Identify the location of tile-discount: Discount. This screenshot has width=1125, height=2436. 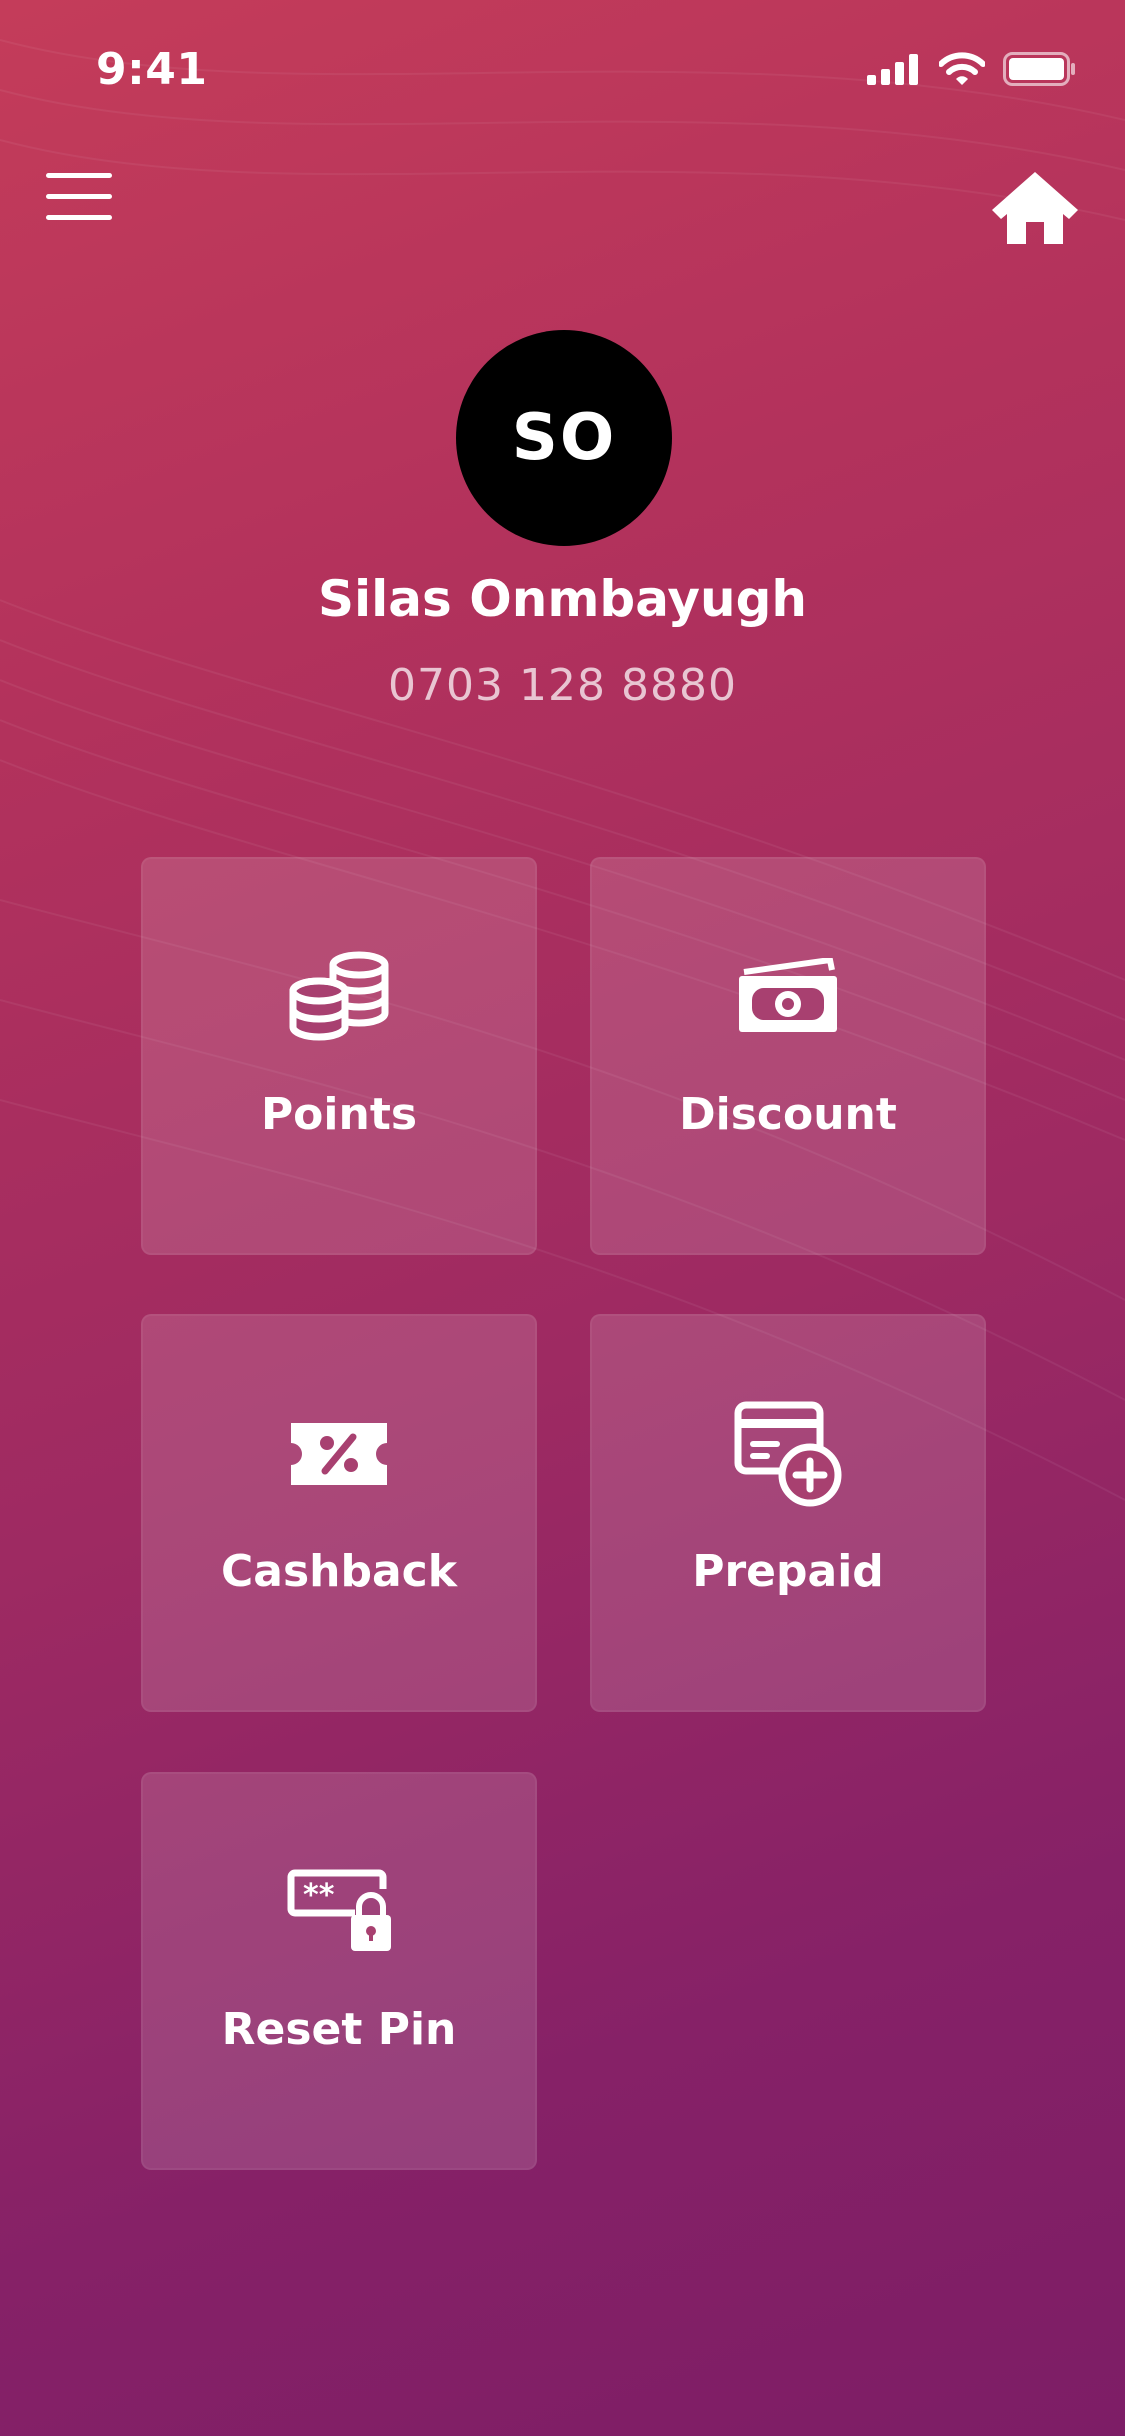
(788, 1056).